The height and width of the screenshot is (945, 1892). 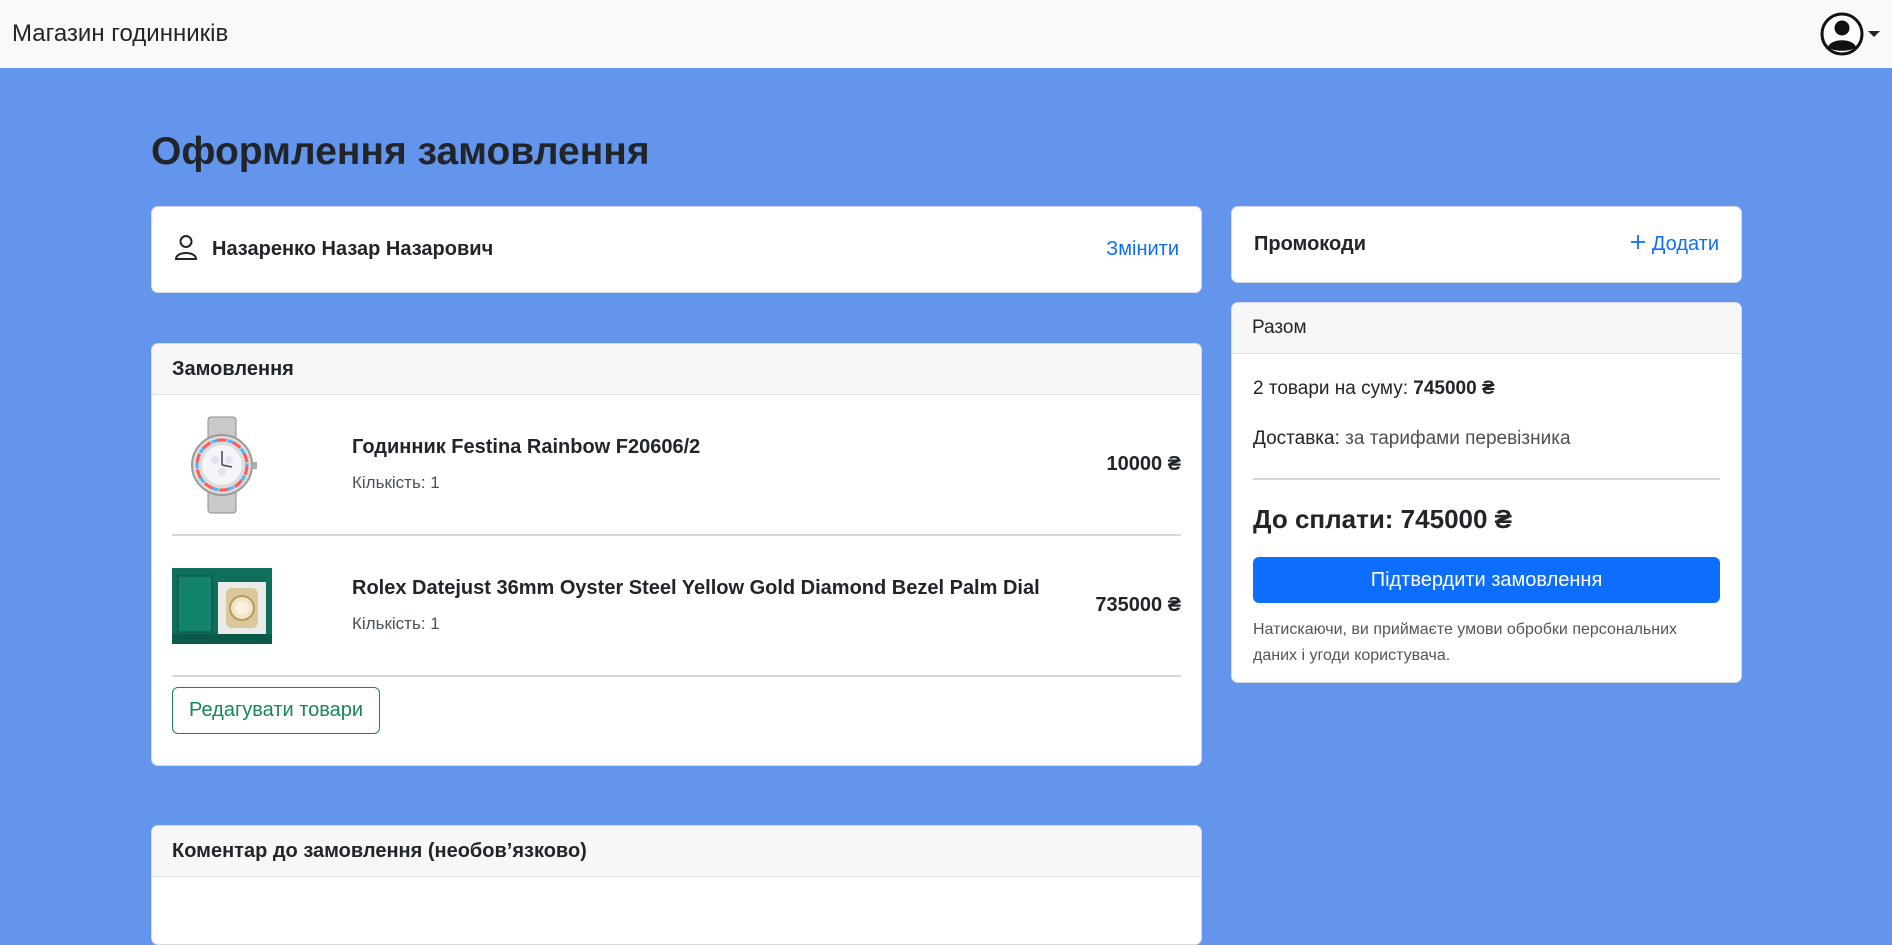 What do you see at coordinates (1685, 244) in the screenshot?
I see `add-promo-label: Додати` at bounding box center [1685, 244].